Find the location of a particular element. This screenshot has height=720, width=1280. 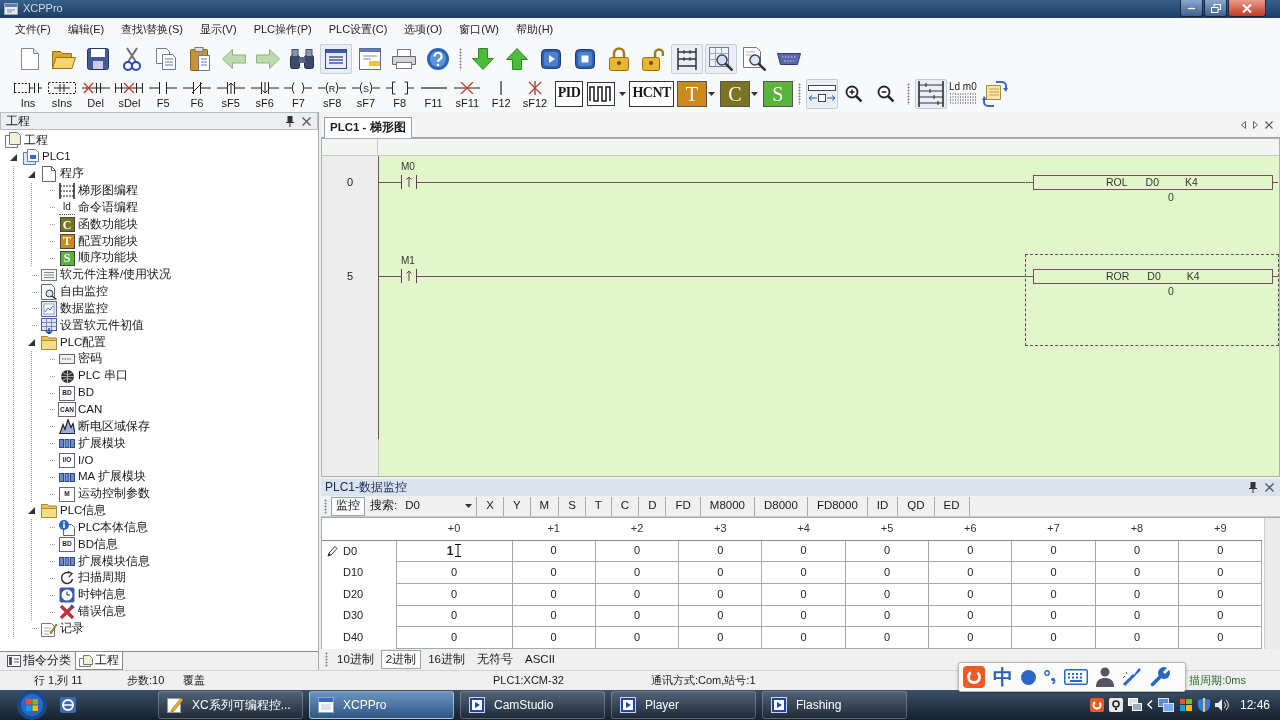

instruction-button: PID is located at coordinates (569, 93).